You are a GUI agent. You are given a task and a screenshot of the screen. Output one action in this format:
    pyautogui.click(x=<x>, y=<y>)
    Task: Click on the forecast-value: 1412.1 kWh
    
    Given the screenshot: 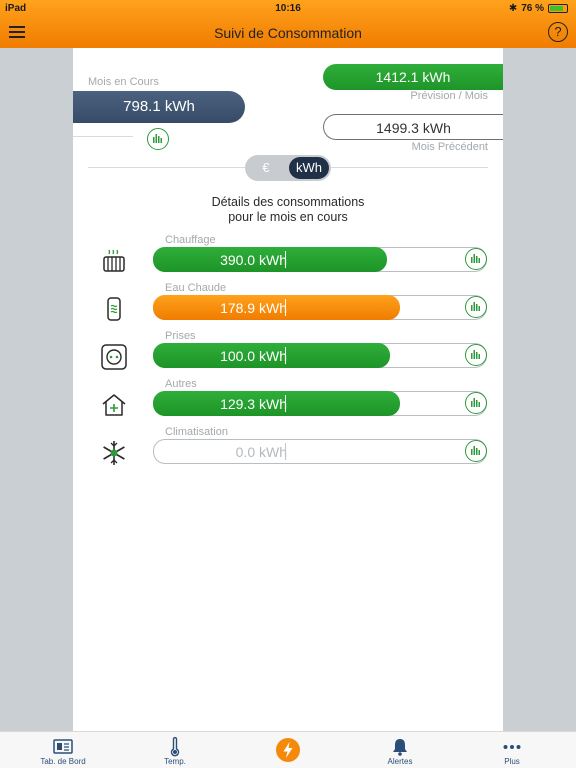 What is the action you would take?
    pyautogui.click(x=413, y=77)
    